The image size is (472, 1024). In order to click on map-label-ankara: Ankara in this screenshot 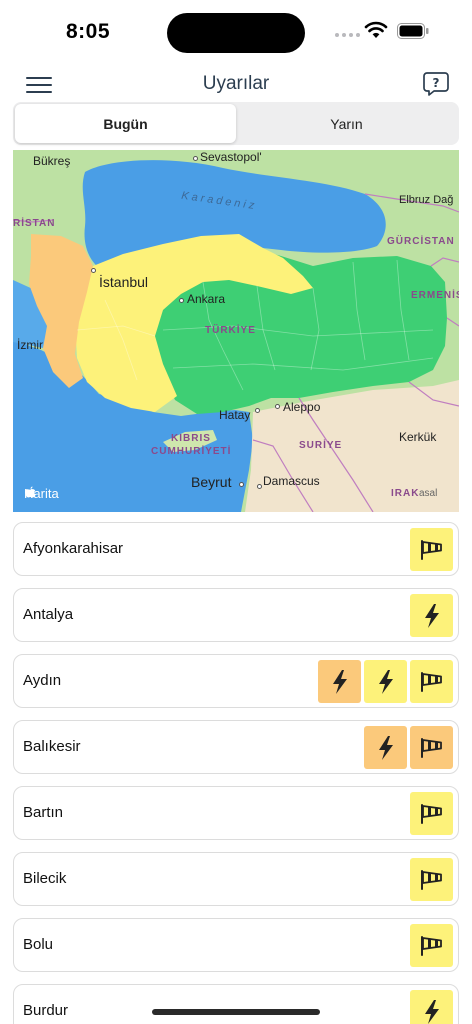, I will do `click(206, 299)`.